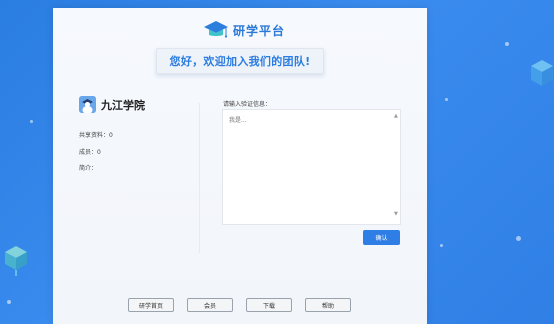 The width and height of the screenshot is (554, 324). I want to click on intro-label: 简介：, so click(88, 168).